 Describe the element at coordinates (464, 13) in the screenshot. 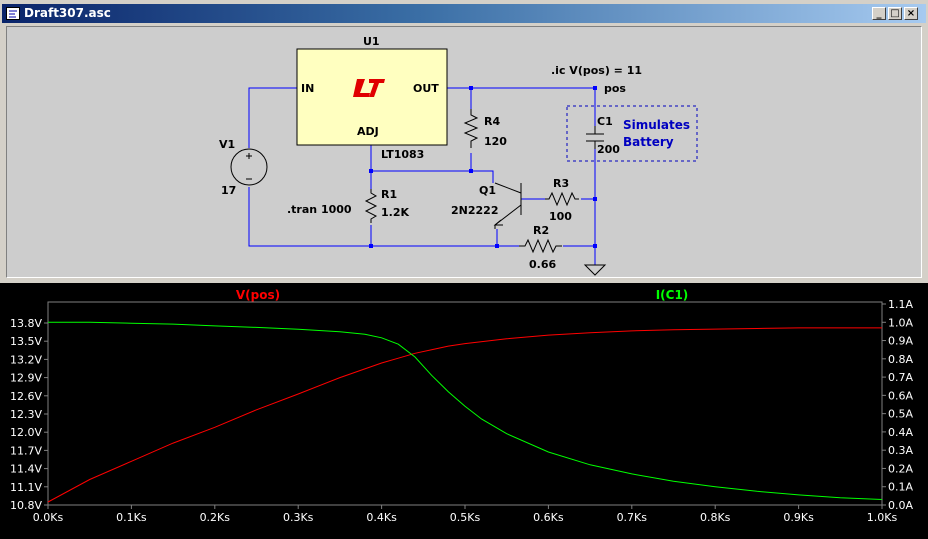

I see `title-bar: Draft307.asc _ □ ×` at that location.